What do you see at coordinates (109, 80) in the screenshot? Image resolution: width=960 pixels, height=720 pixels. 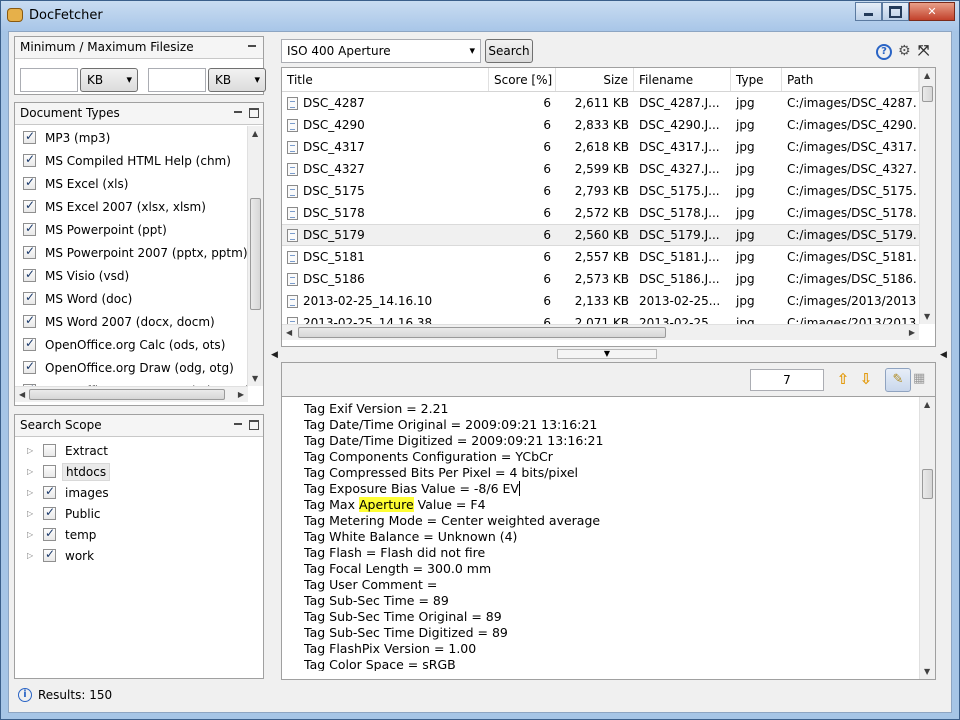 I see `min-filesize-unit-select: KB` at bounding box center [109, 80].